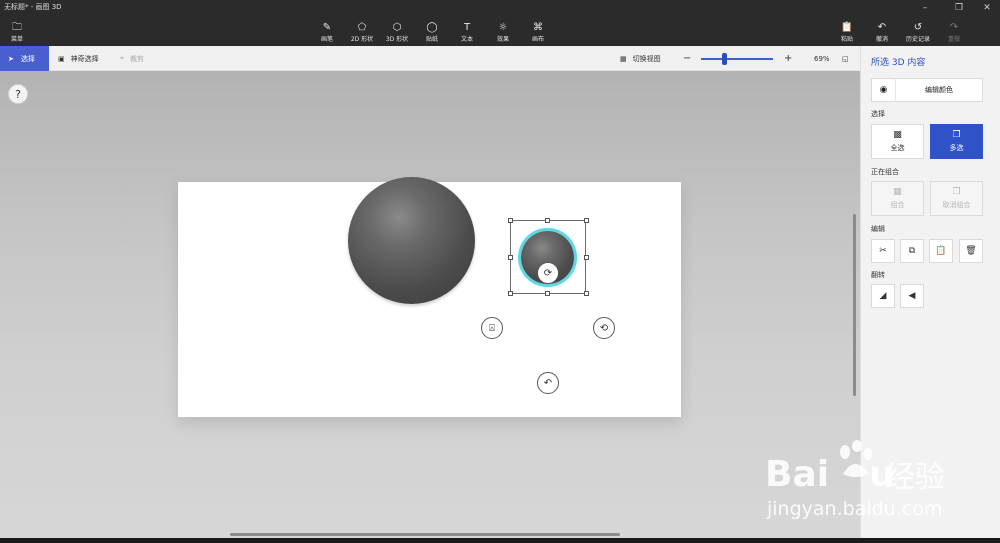  I want to click on tool-3d-shapes: ⬡ 3D 形状, so click(397, 32).